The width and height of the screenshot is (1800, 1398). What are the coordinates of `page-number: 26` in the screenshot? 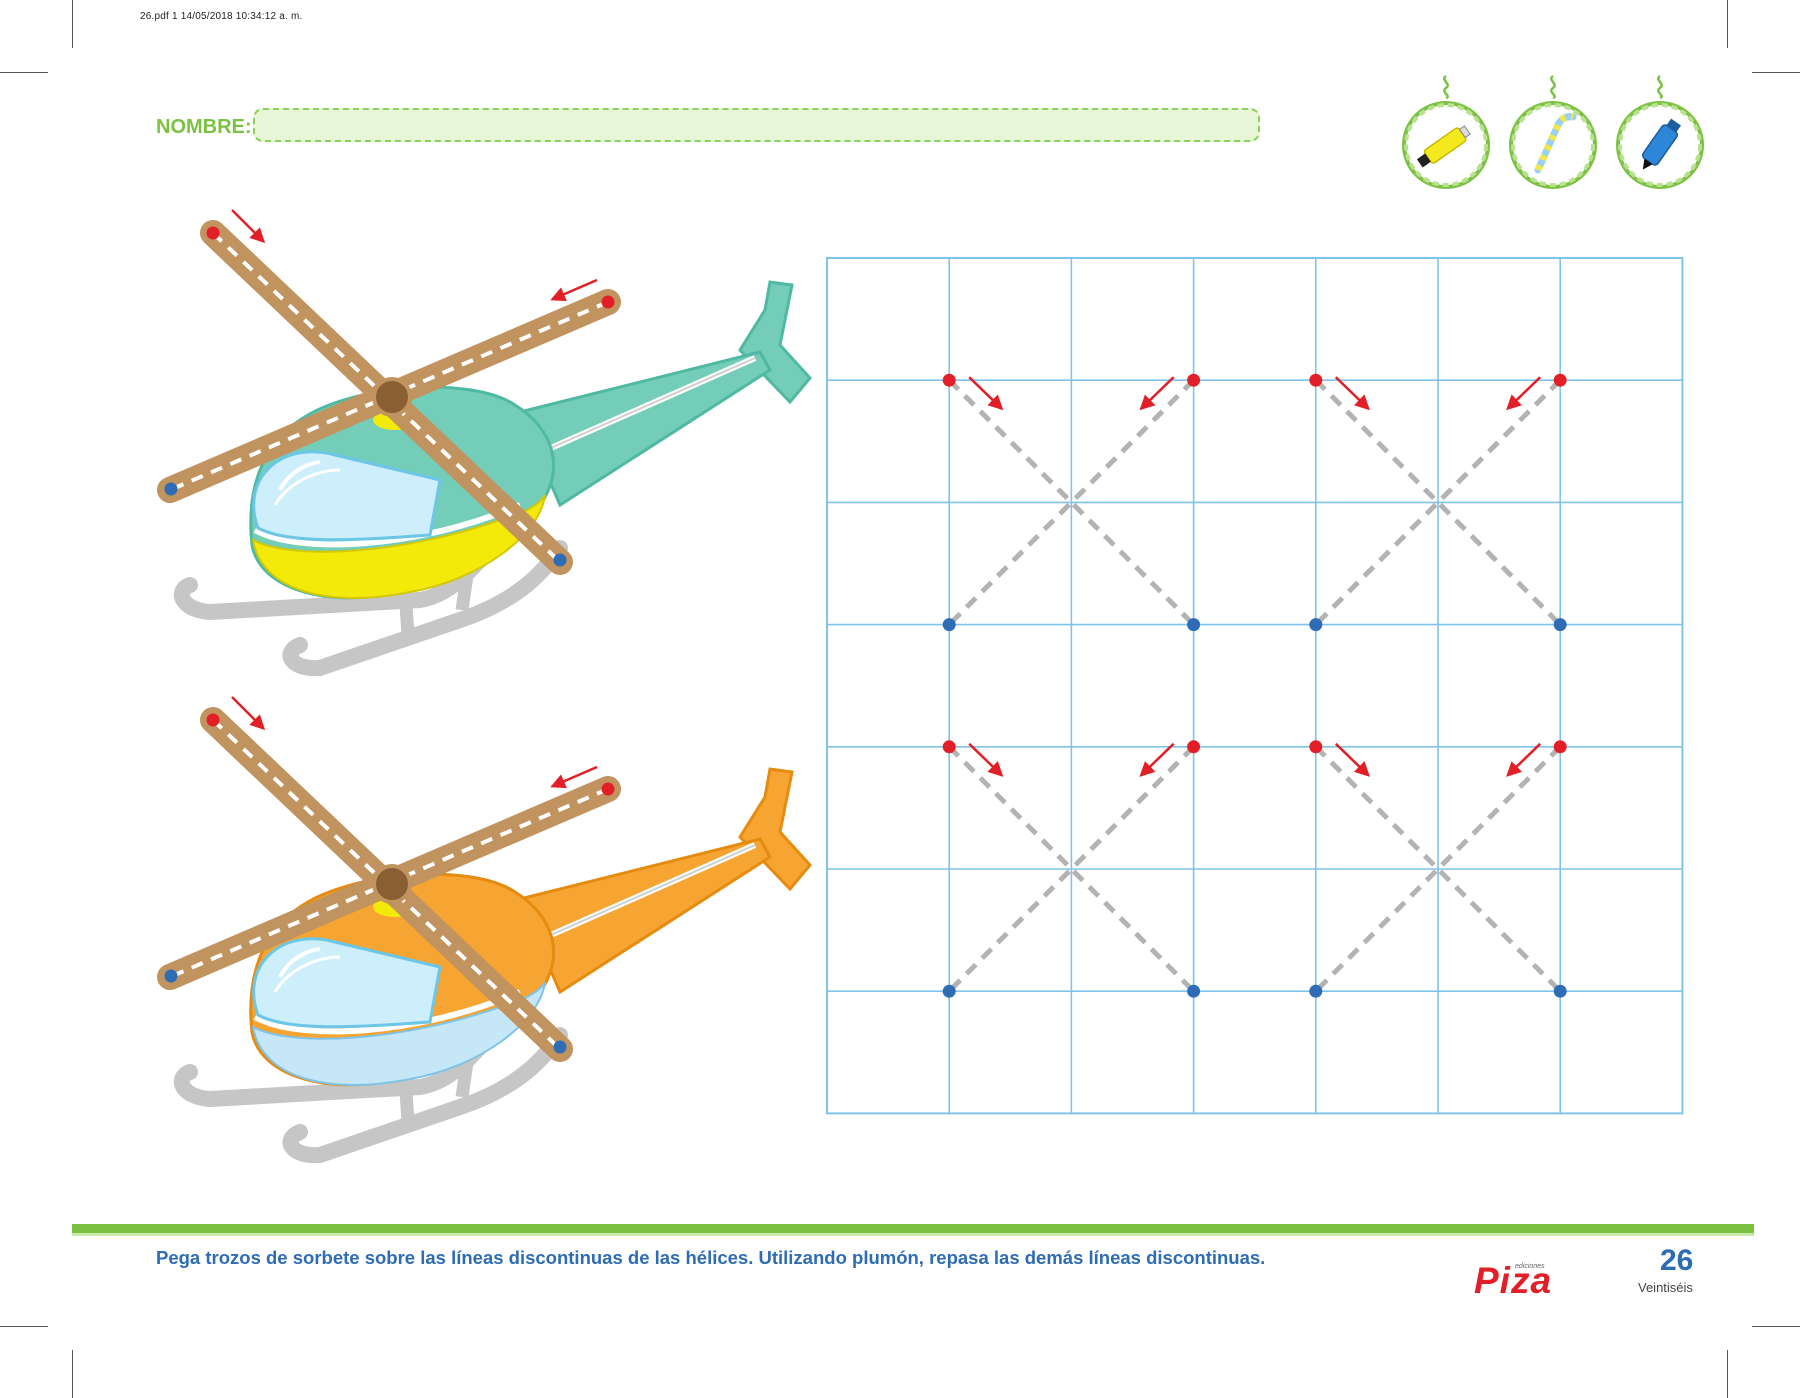 It's located at (1677, 1260).